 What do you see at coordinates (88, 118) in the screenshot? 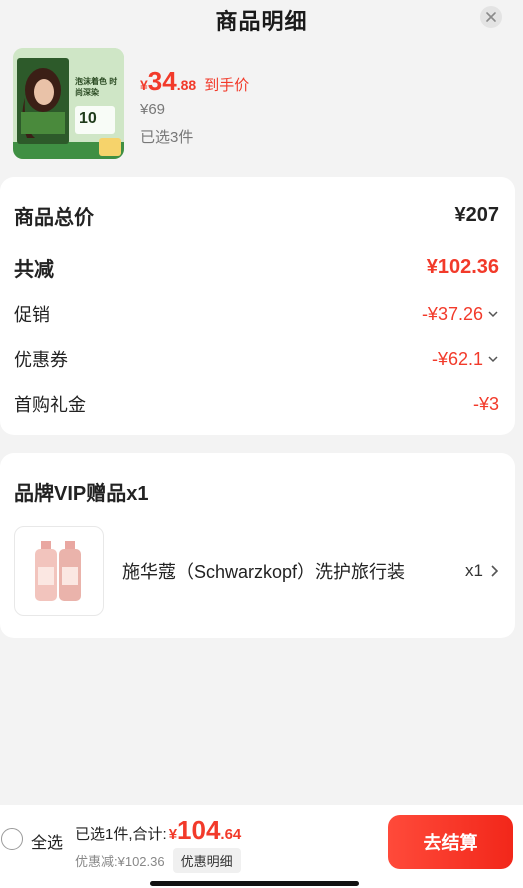
I see `product-image-badge: 10` at bounding box center [88, 118].